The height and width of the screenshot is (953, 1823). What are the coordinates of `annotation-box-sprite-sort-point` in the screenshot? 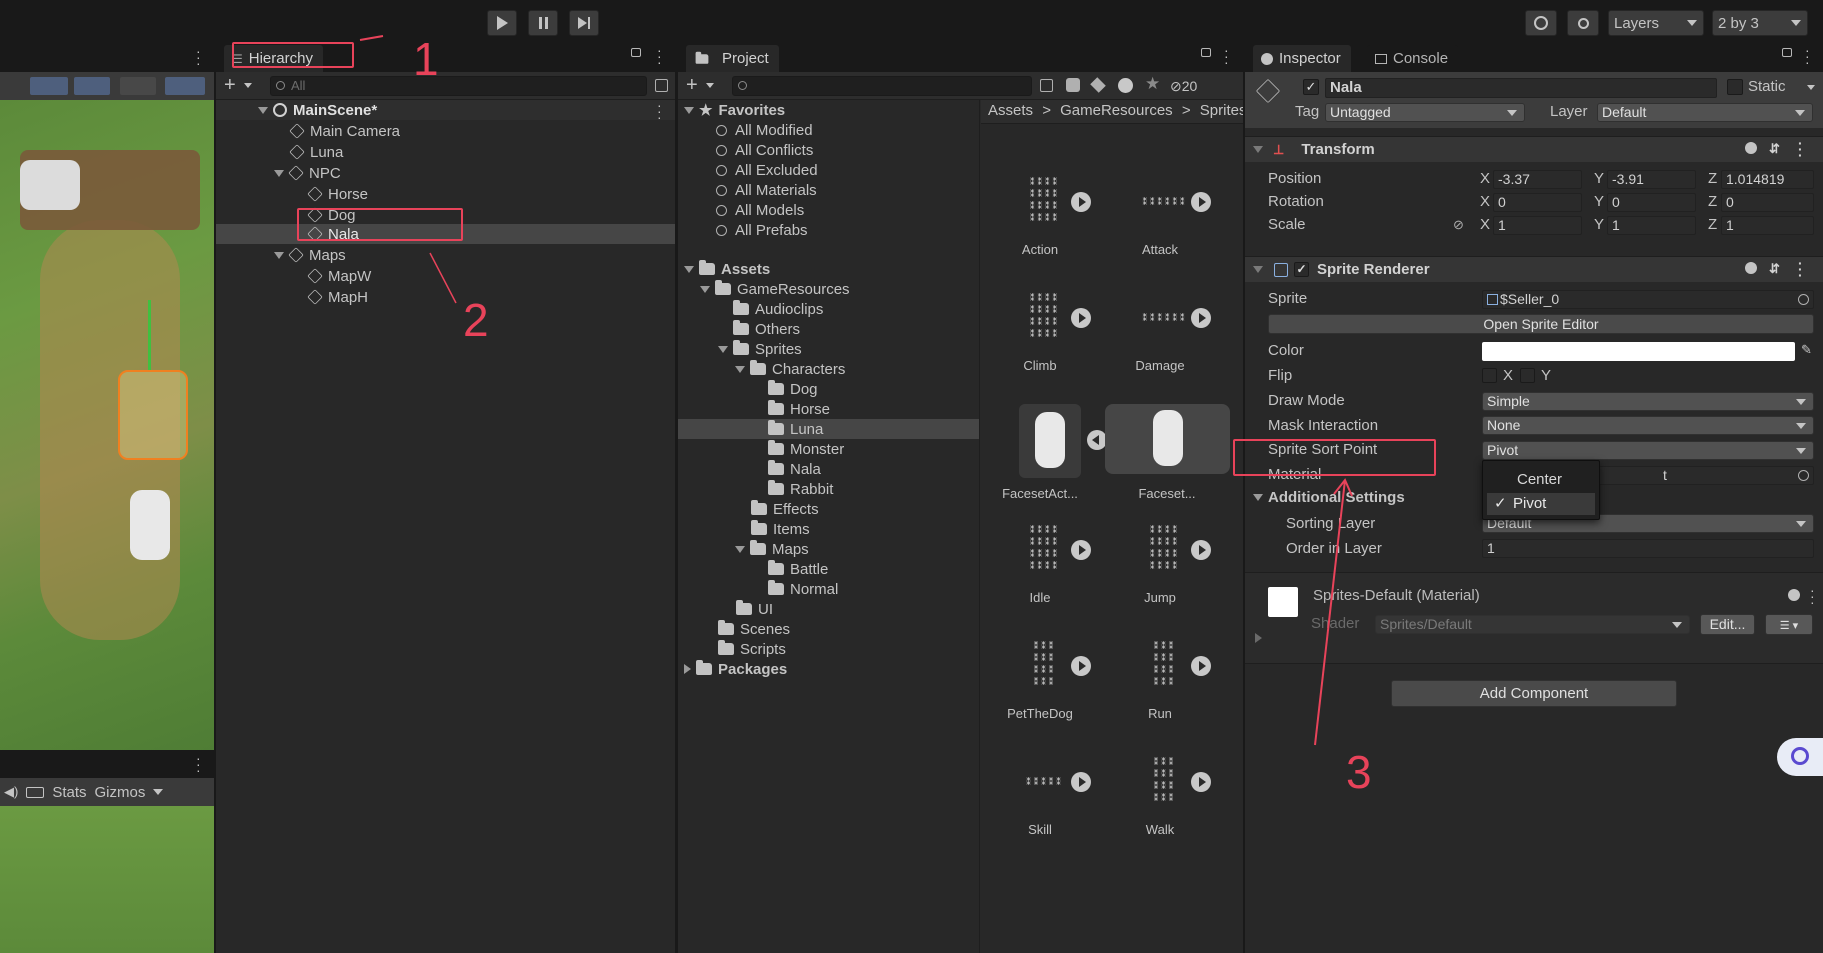 It's located at (1334, 457).